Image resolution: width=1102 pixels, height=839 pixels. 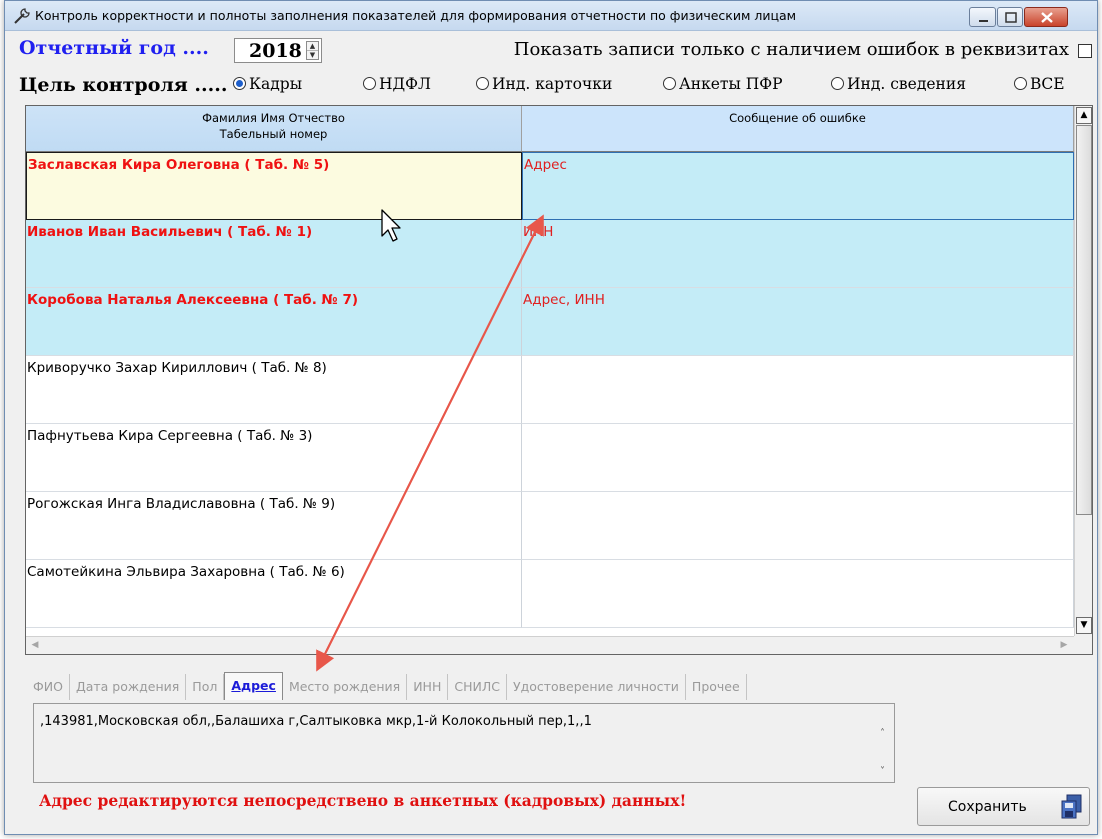 What do you see at coordinates (1085, 51) in the screenshot?
I see `errors-only-checkbox` at bounding box center [1085, 51].